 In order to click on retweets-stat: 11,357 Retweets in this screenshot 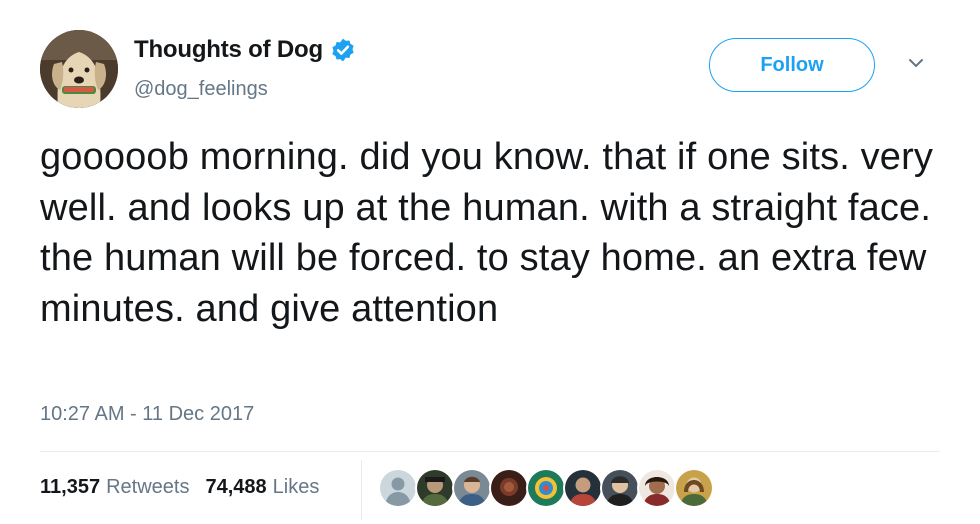, I will do `click(114, 487)`.